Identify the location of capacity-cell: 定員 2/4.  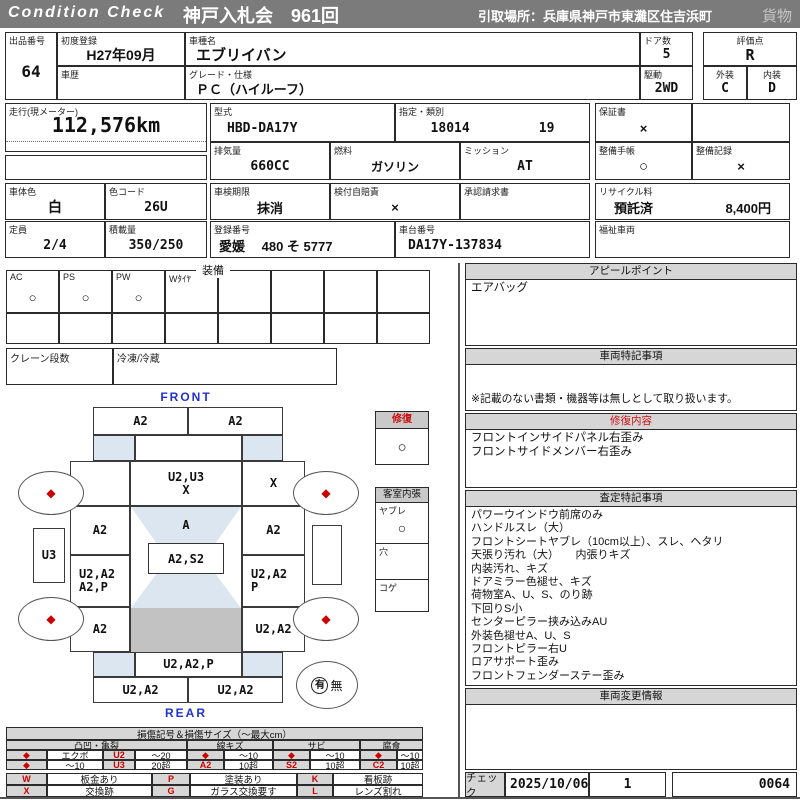
(55, 239).